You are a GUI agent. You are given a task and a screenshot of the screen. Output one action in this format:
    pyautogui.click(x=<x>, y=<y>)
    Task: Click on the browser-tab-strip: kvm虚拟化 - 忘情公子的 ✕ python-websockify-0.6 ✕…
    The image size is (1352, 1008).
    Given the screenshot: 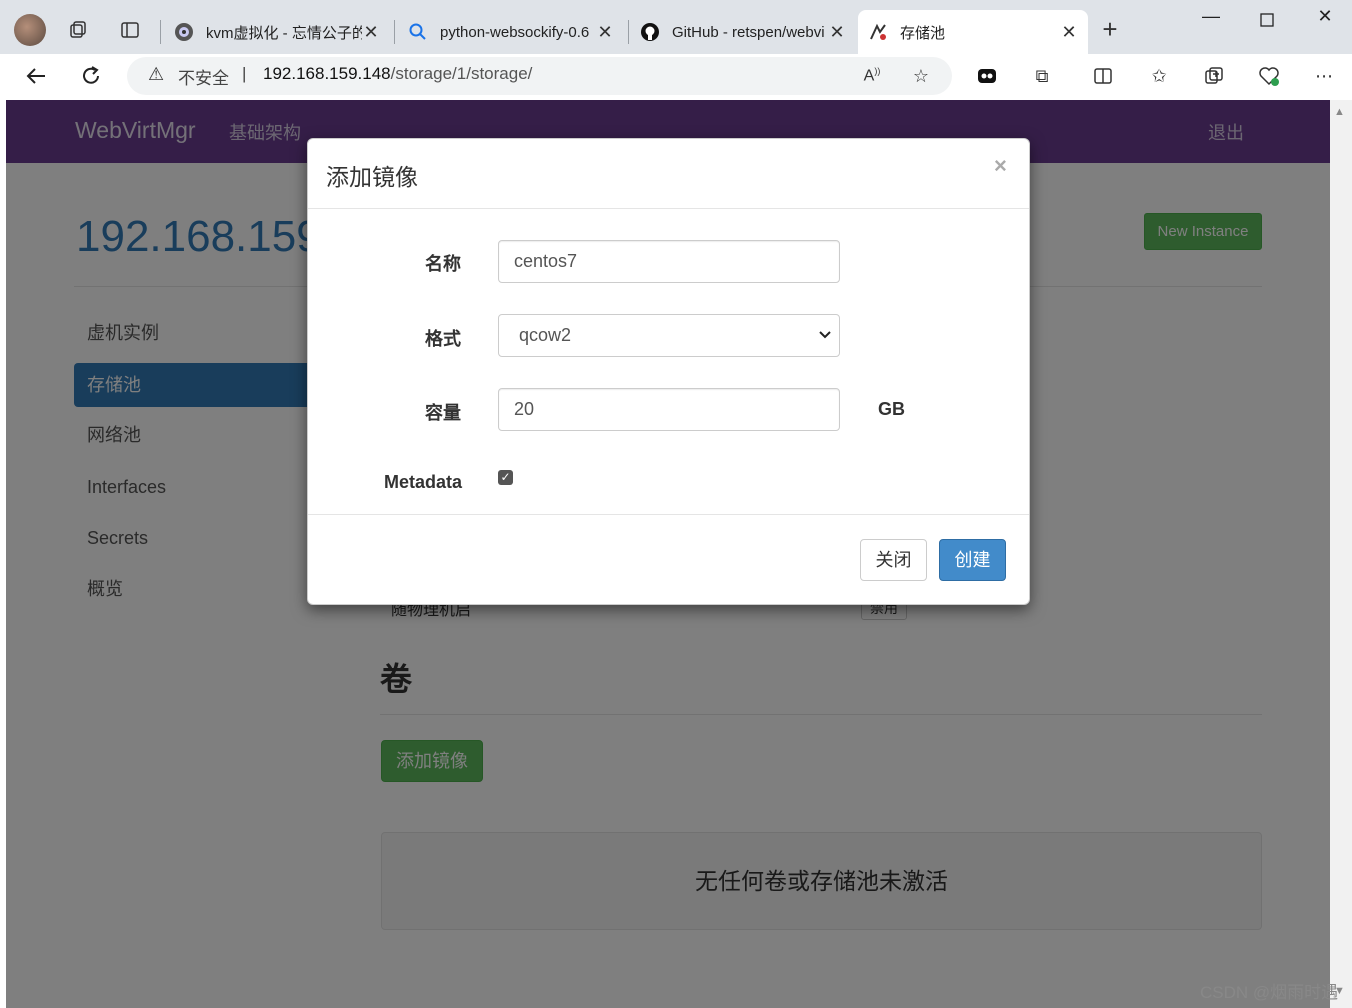 What is the action you would take?
    pyautogui.click(x=676, y=27)
    